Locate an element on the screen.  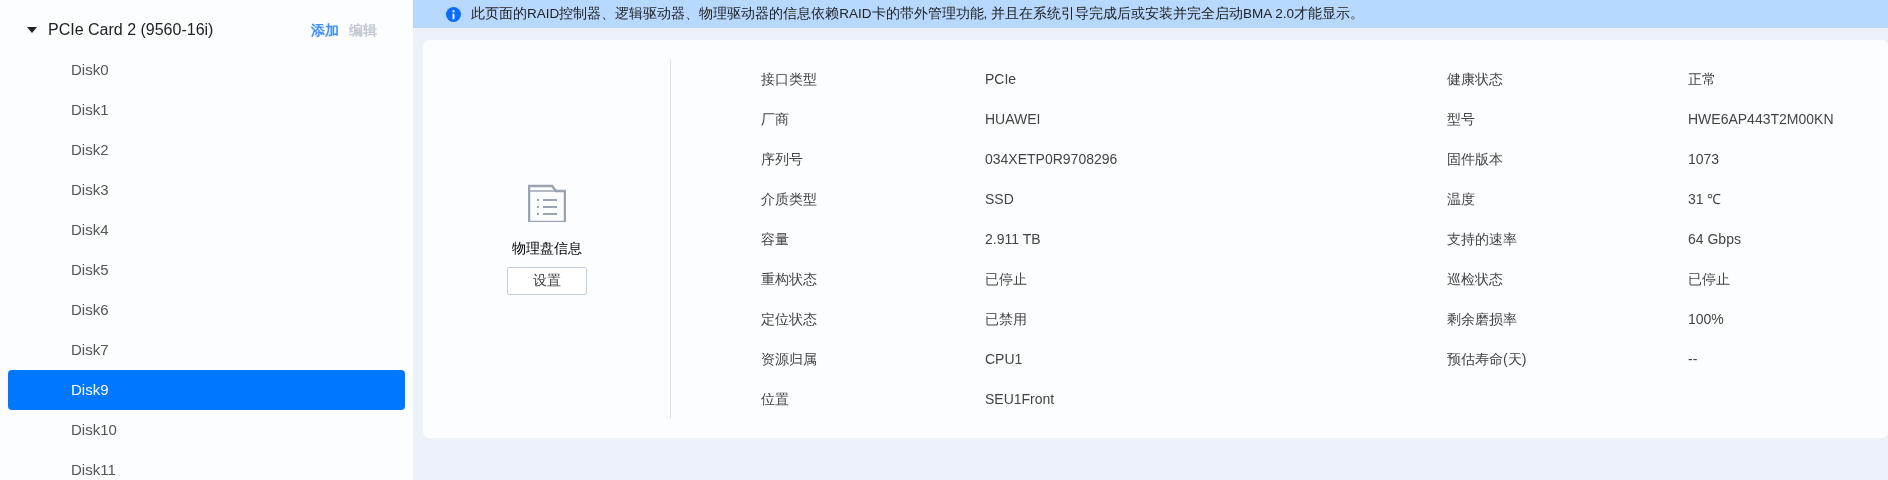
field-label: 型号 is located at coordinates (1461, 119).